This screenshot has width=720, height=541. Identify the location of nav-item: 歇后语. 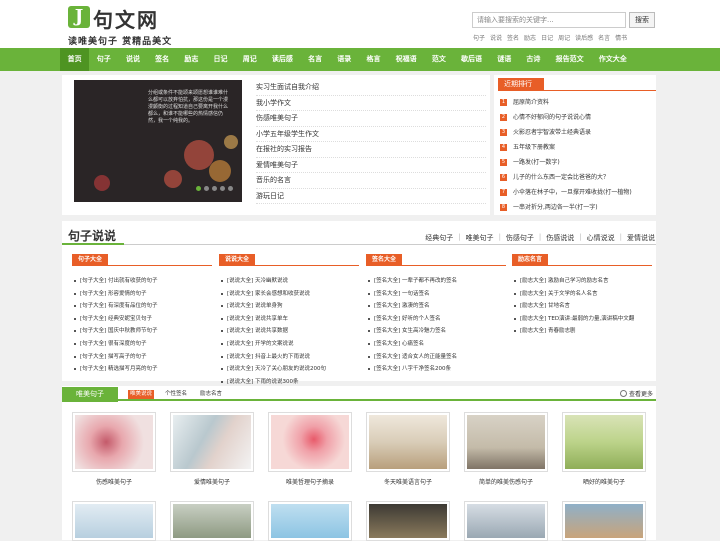
(471, 59).